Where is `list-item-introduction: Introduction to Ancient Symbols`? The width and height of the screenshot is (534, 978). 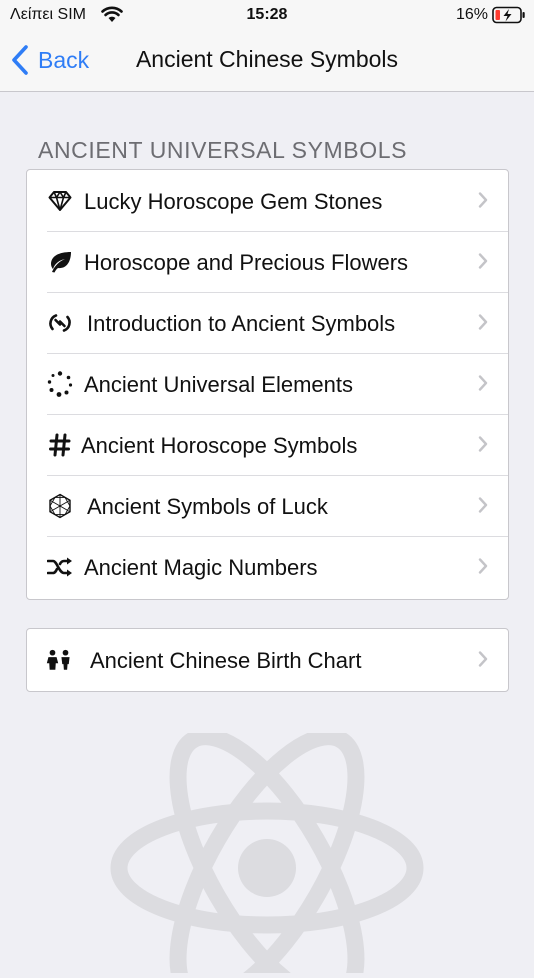 list-item-introduction: Introduction to Ancient Symbols is located at coordinates (267, 322).